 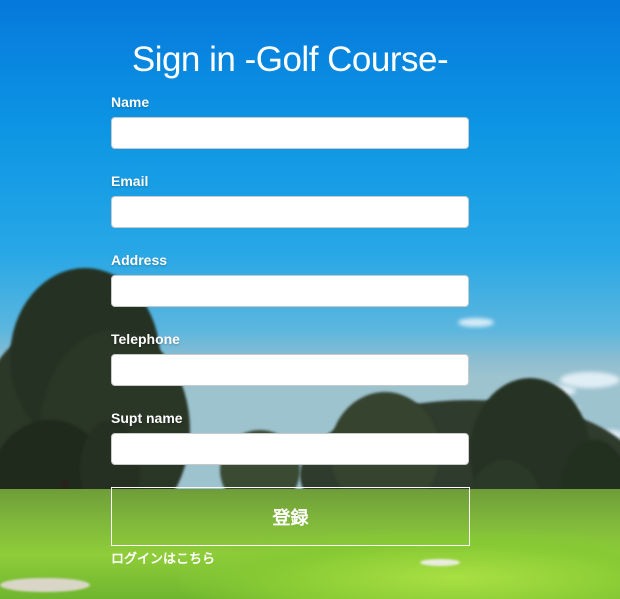 What do you see at coordinates (290, 212) in the screenshot?
I see `email-input` at bounding box center [290, 212].